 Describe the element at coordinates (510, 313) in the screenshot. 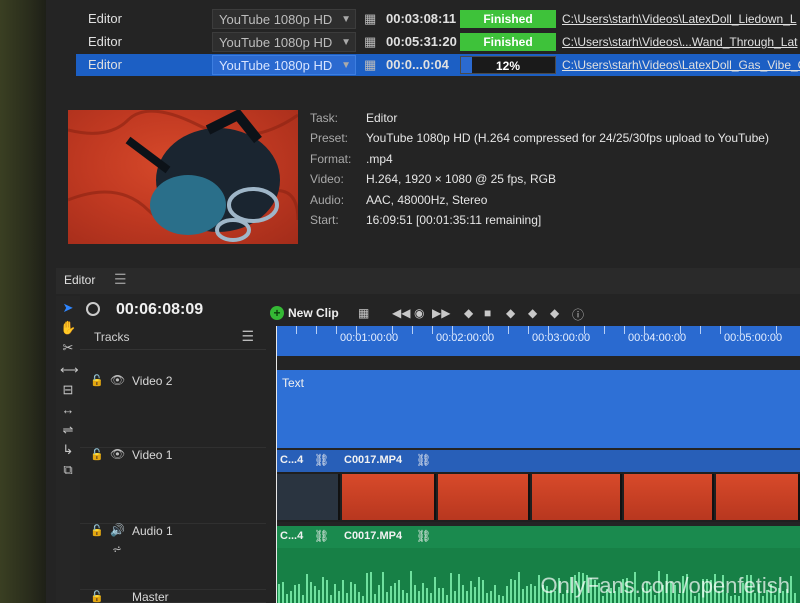

I see `keyframe-prev-icon: ◆` at that location.